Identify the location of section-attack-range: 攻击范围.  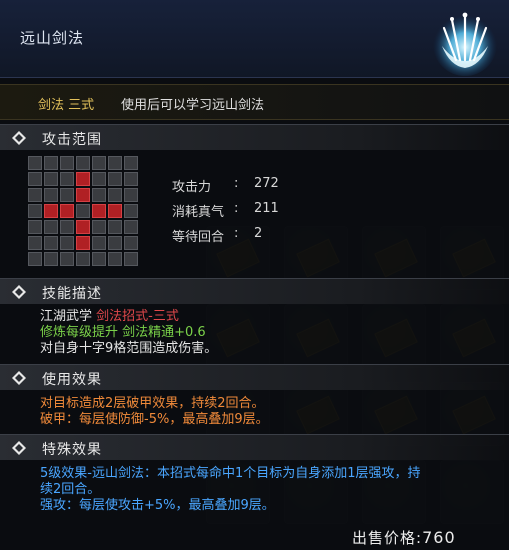
(254, 137).